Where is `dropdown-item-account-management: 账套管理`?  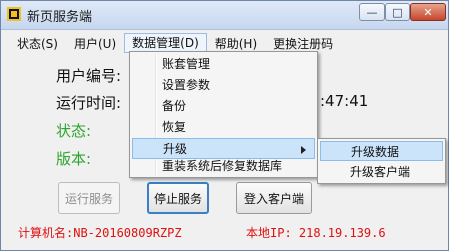 dropdown-item-account-management: 账套管理 is located at coordinates (223, 64).